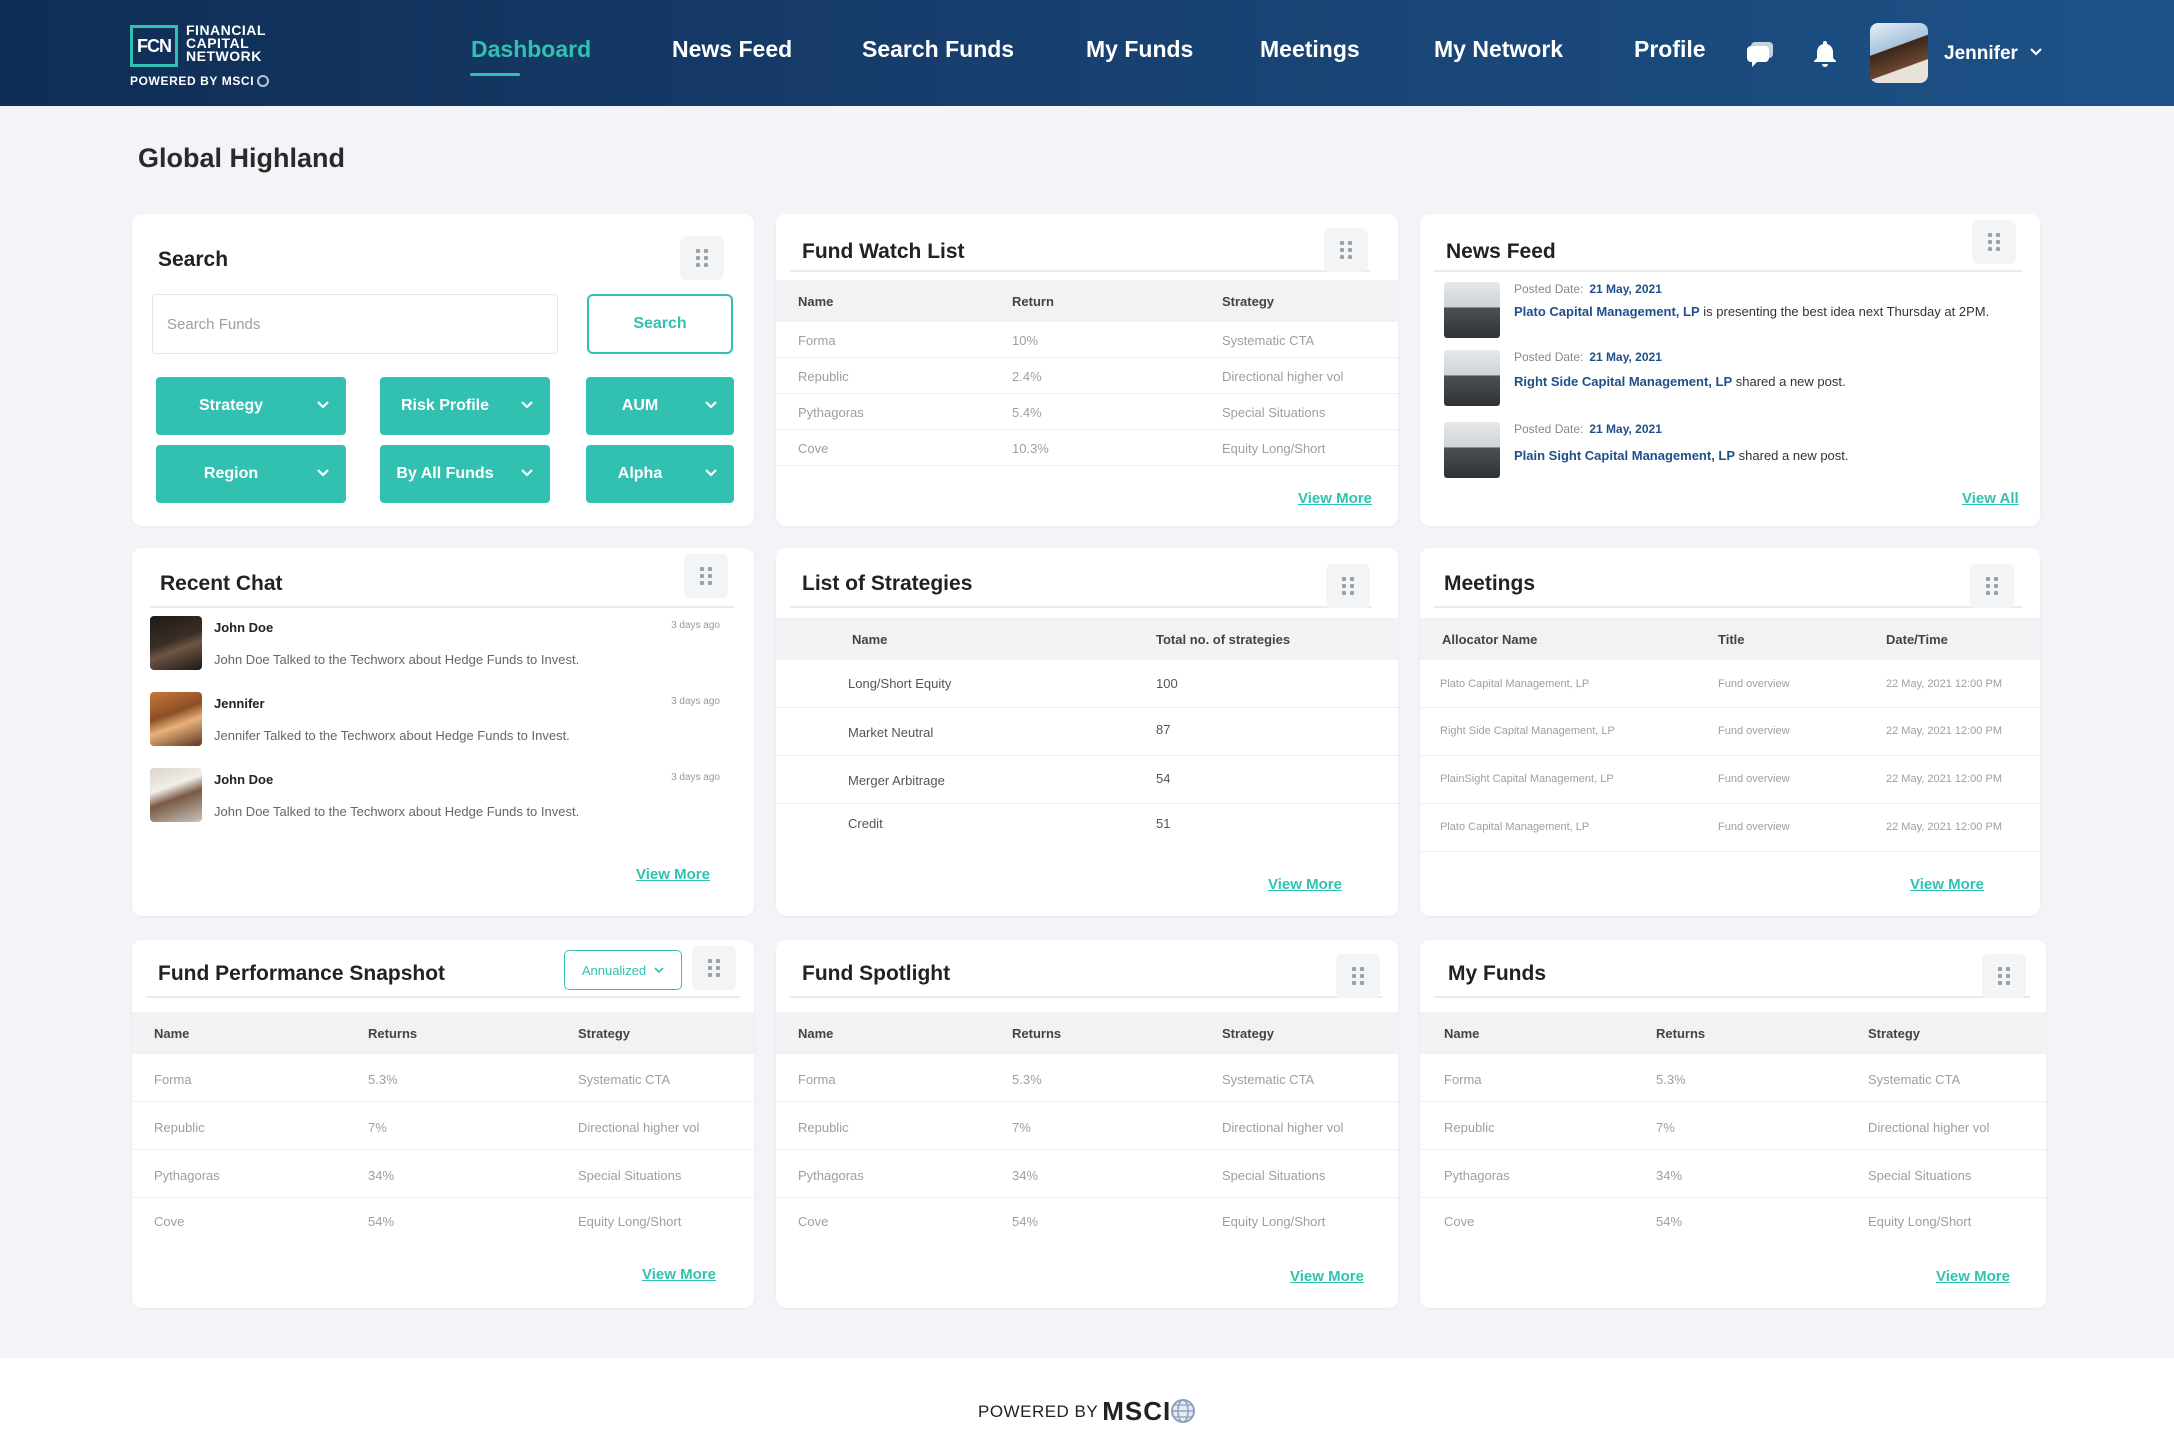 Image resolution: width=2174 pixels, height=1450 pixels. Describe the element at coordinates (1498, 49) in the screenshot. I see `nav-my-network: My Network` at that location.